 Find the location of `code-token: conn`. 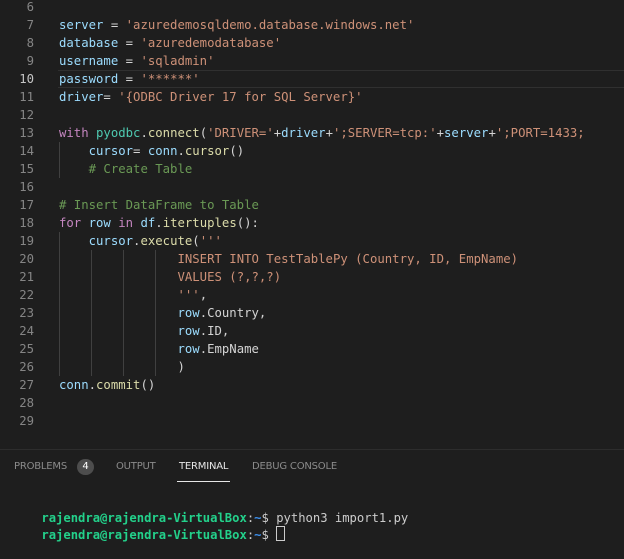

code-token: conn is located at coordinates (74, 385).